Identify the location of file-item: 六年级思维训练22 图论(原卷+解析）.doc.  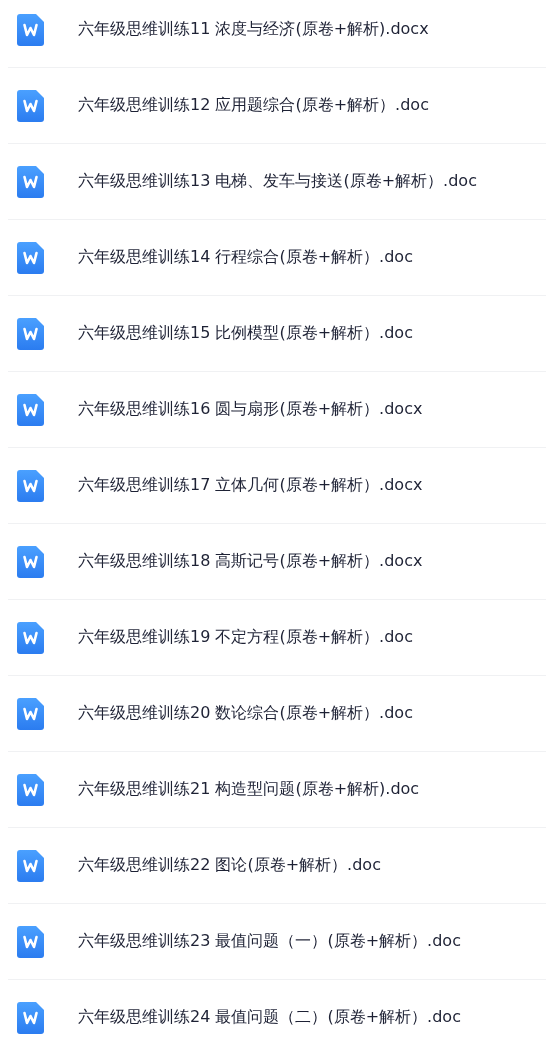
(277, 866).